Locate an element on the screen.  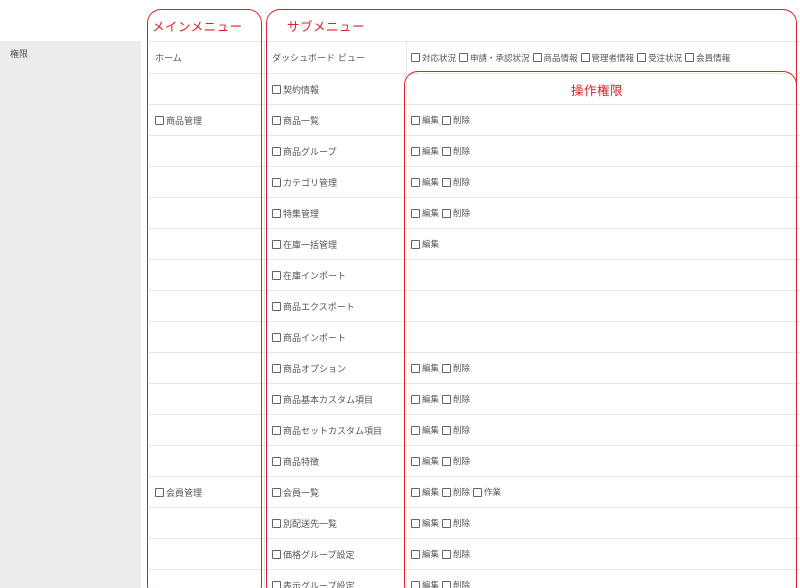
permission-option: 申請・承認状況 is located at coordinates (494, 58).